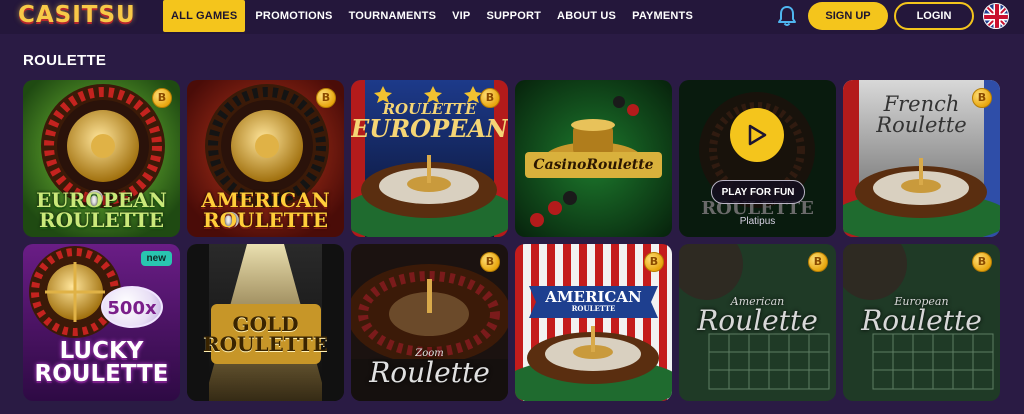 The image size is (1024, 414). What do you see at coordinates (265, 334) in the screenshot?
I see `game-title: GOLD ROULETTE` at bounding box center [265, 334].